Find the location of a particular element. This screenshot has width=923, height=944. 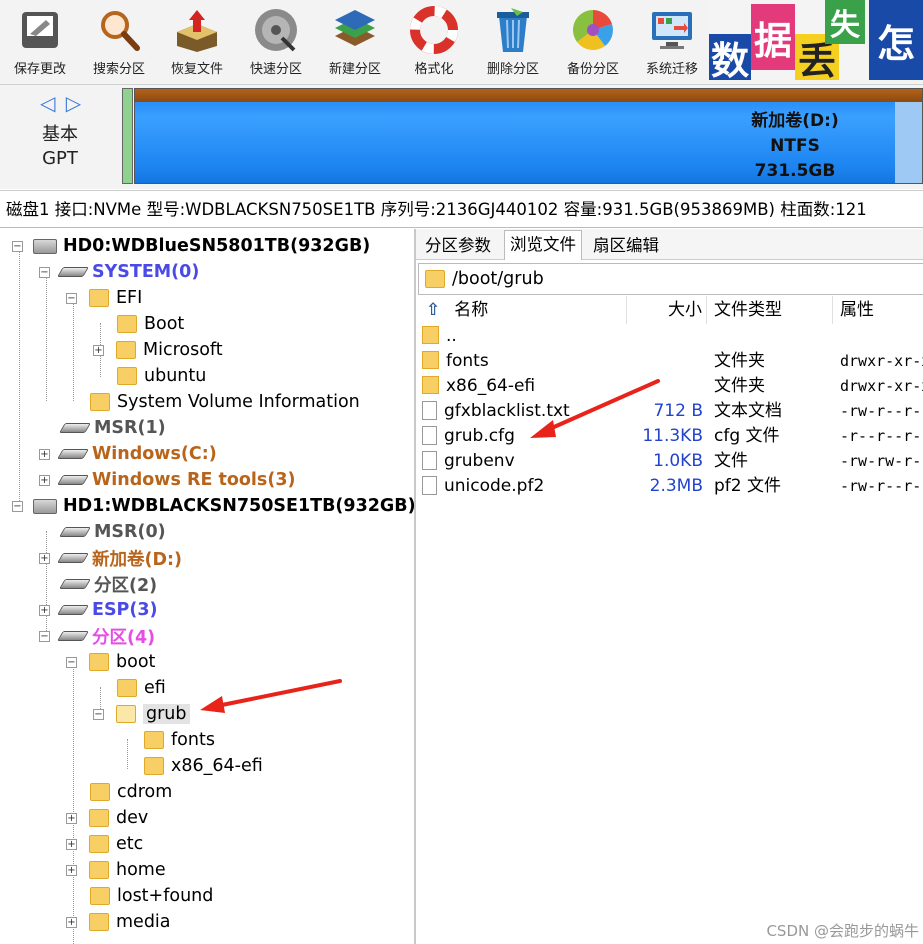

tree-node-boot-efi: Boot is located at coordinates (150, 324).